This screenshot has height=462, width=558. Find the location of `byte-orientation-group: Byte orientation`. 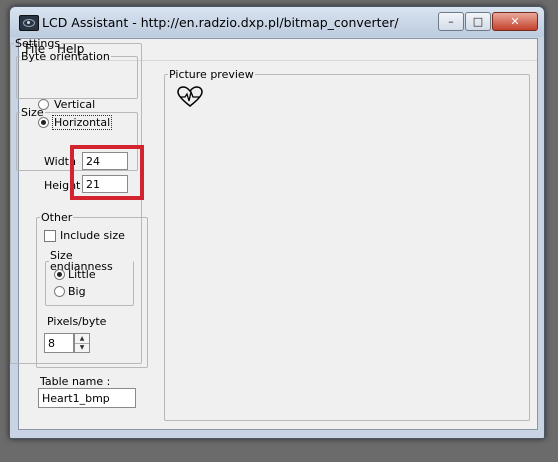

byte-orientation-group: Byte orientation is located at coordinates (77, 75).